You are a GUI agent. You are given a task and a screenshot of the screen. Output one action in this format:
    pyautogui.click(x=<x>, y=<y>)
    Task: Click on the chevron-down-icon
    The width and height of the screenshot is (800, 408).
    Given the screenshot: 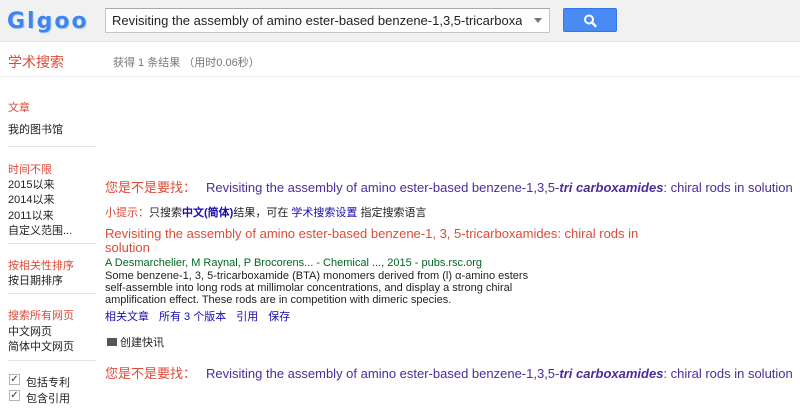 What is the action you would take?
    pyautogui.click(x=538, y=20)
    